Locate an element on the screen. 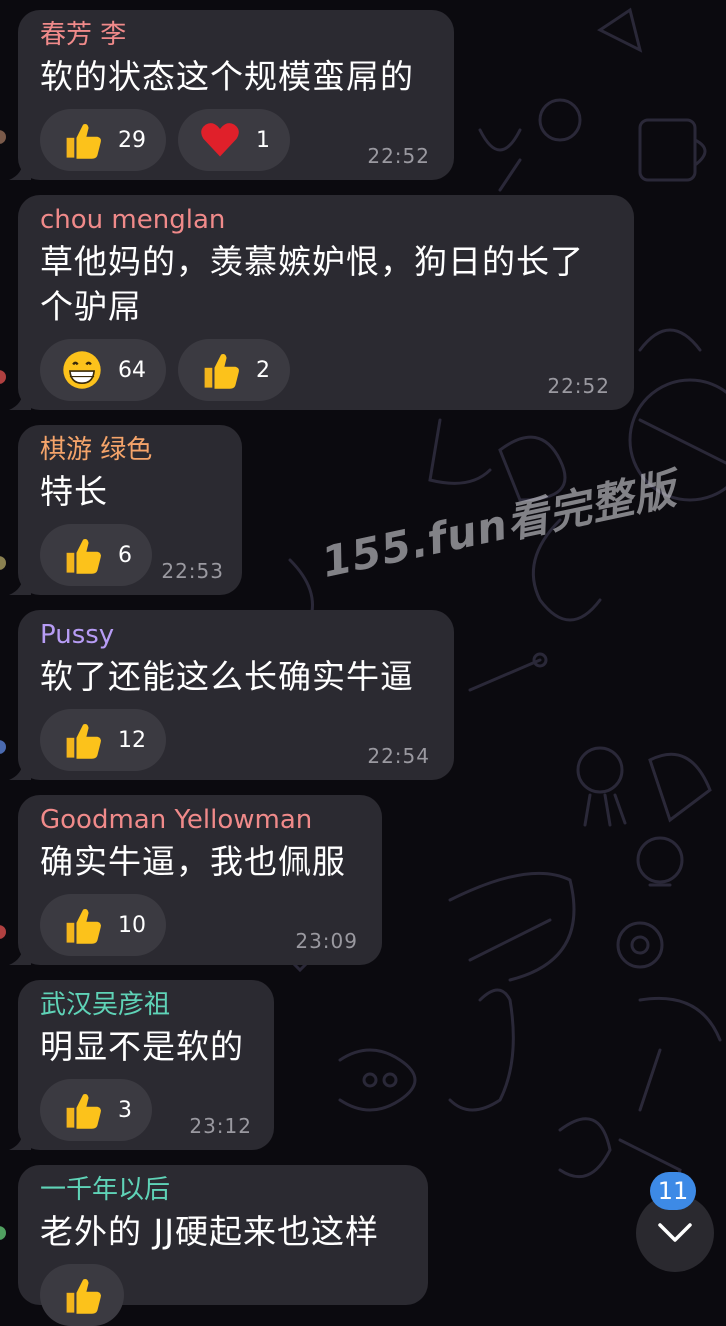  message-bubble: 棋游 绿色 特长 6 22:53 is located at coordinates (125, 510).